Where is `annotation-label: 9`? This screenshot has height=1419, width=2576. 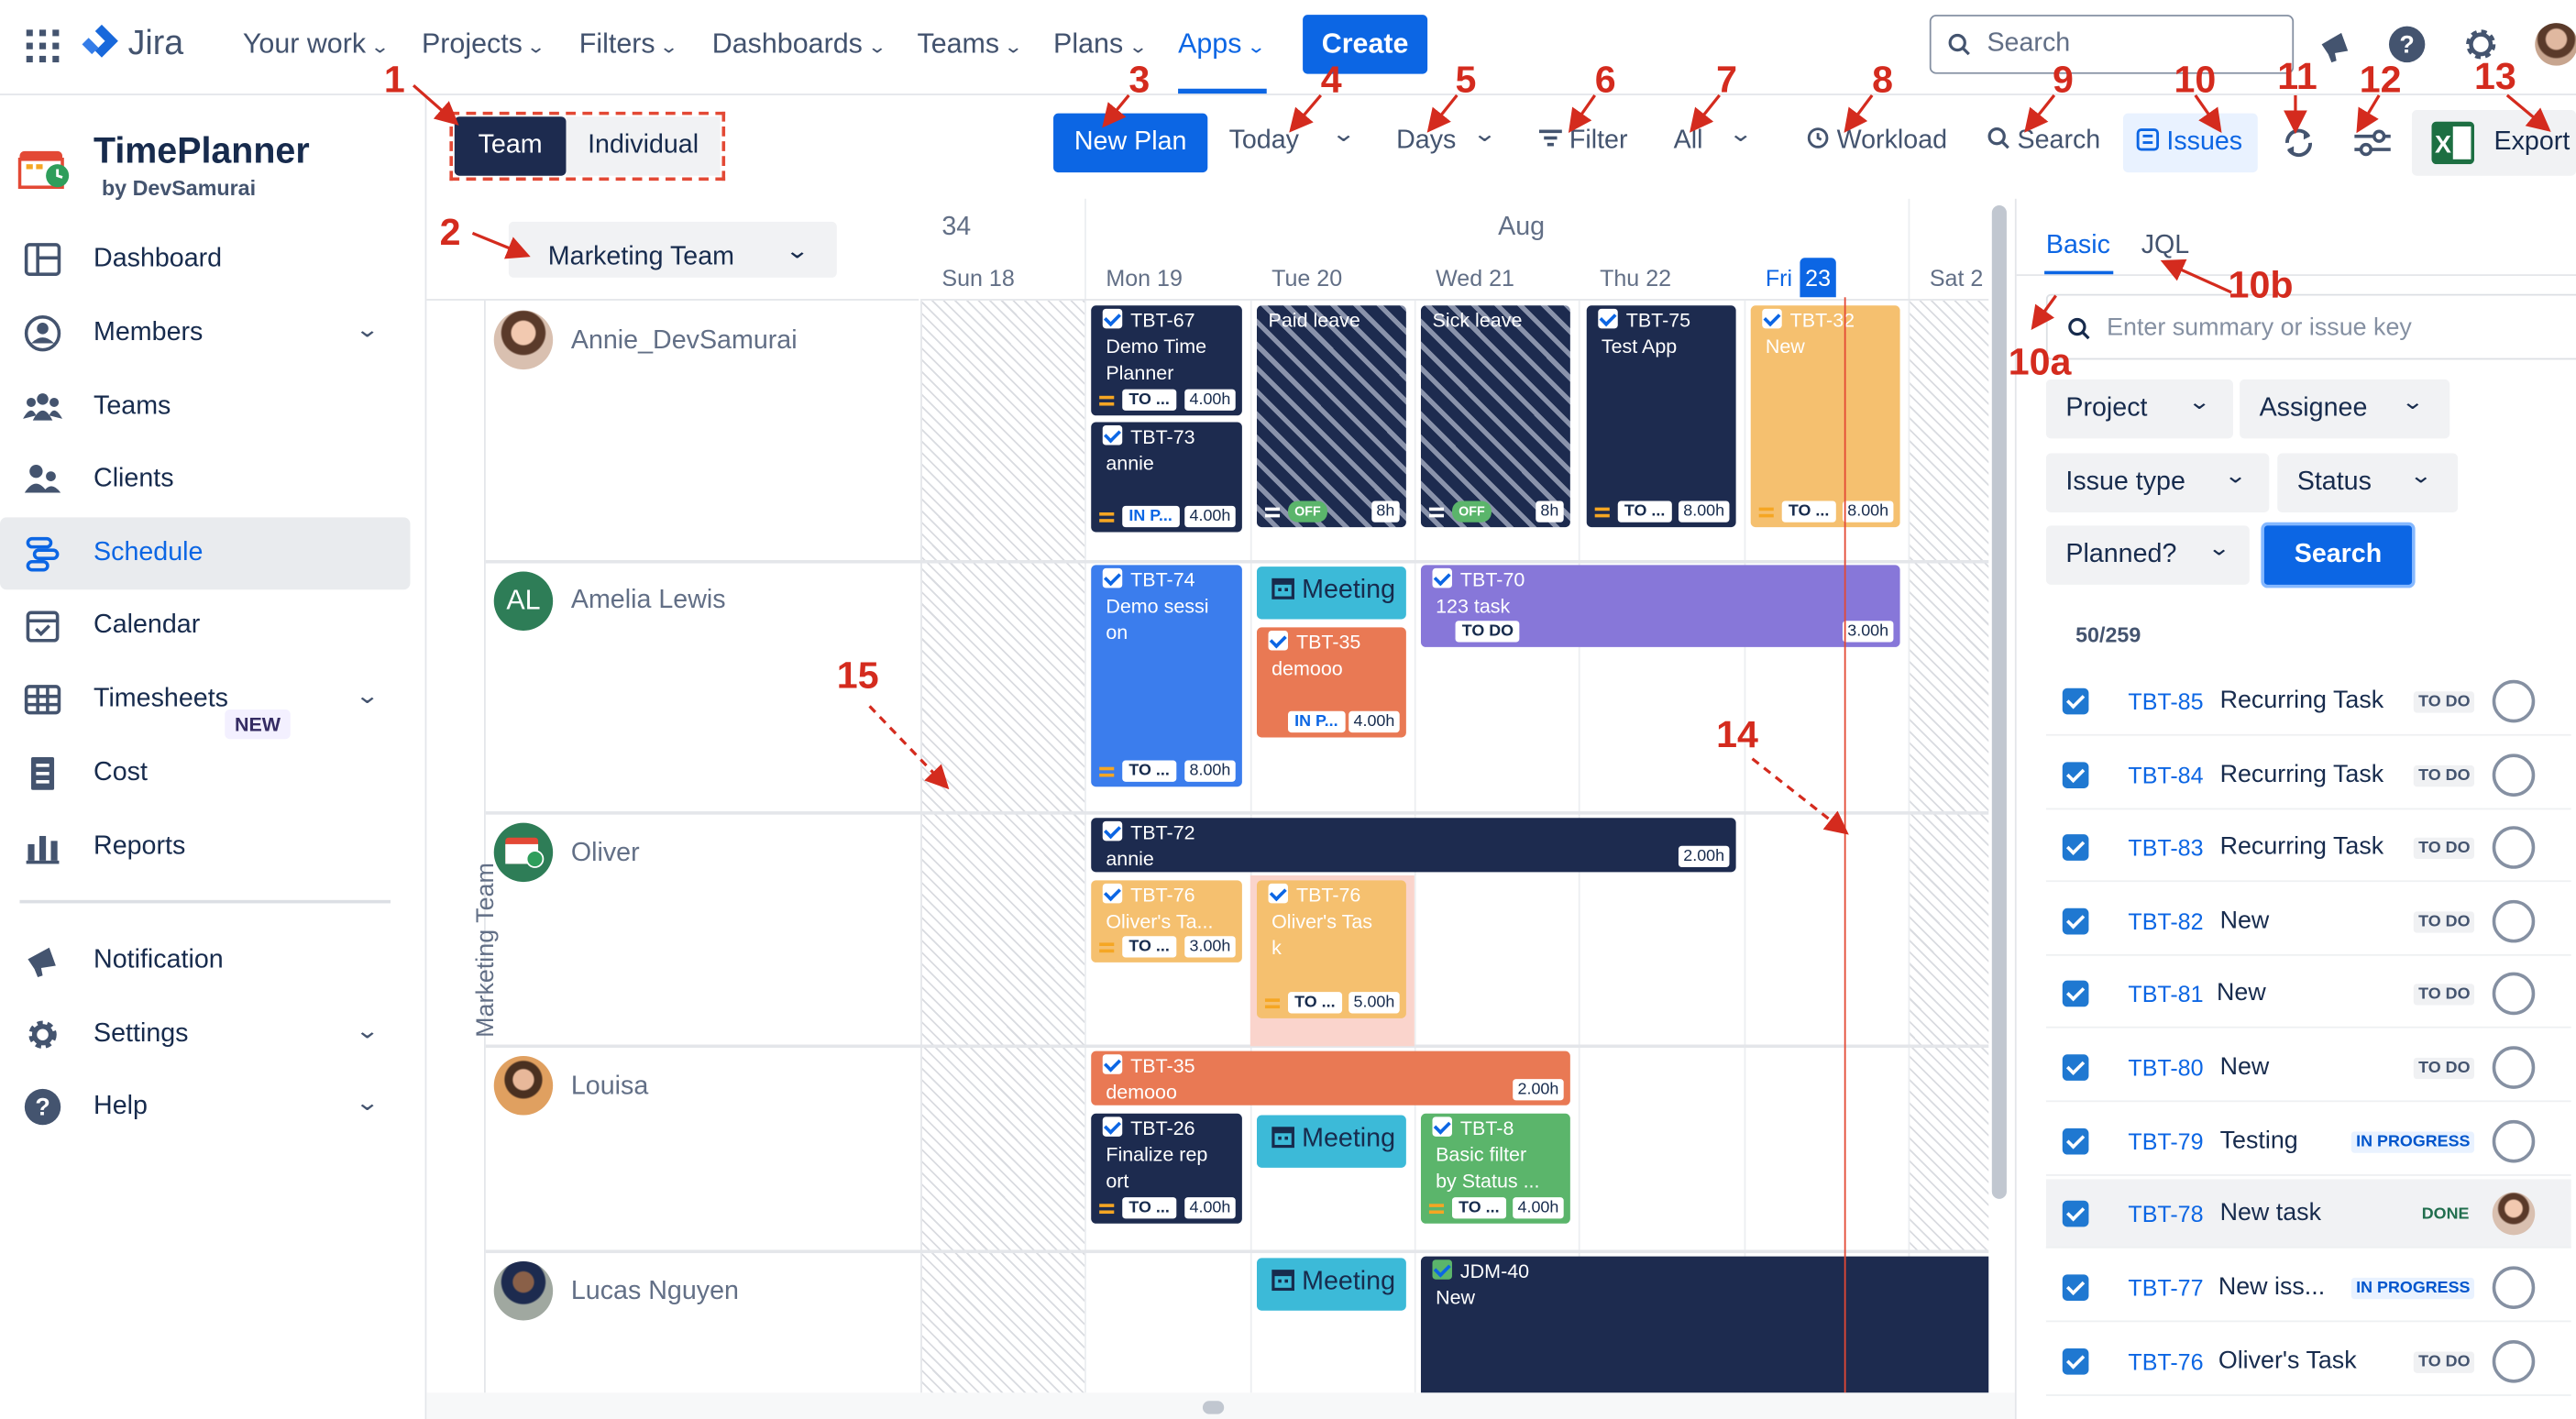
annotation-label: 9 is located at coordinates (2063, 79).